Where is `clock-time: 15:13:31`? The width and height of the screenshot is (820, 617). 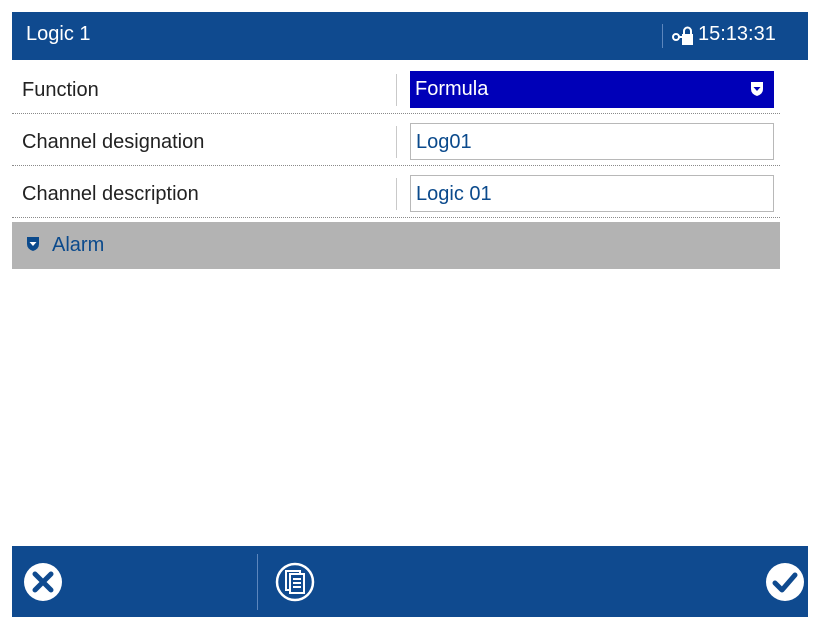
clock-time: 15:13:31 is located at coordinates (737, 34).